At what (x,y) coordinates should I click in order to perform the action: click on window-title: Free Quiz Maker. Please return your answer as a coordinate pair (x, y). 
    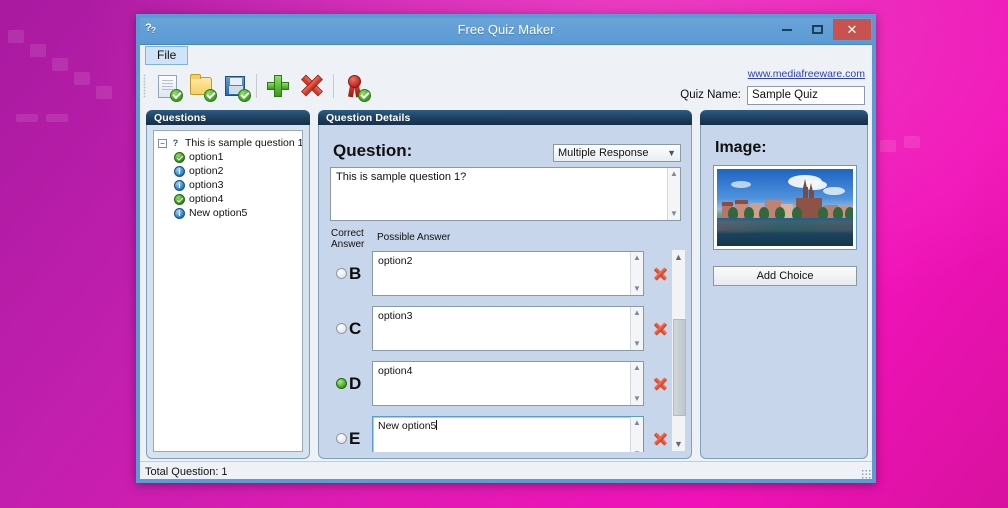
    Looking at the image, I should click on (506, 29).